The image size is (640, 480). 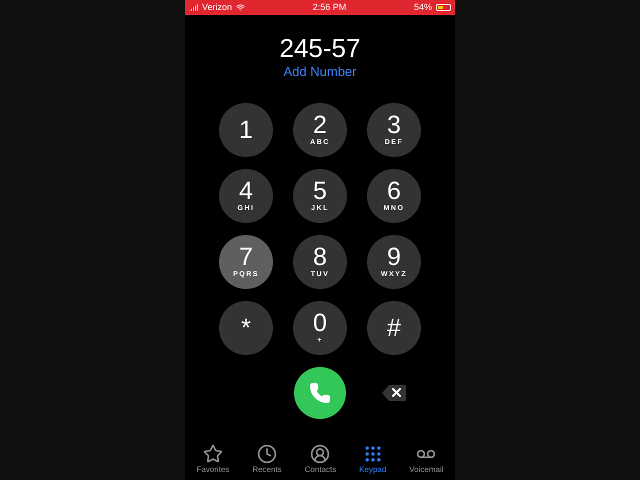 I want to click on person-icon, so click(x=320, y=454).